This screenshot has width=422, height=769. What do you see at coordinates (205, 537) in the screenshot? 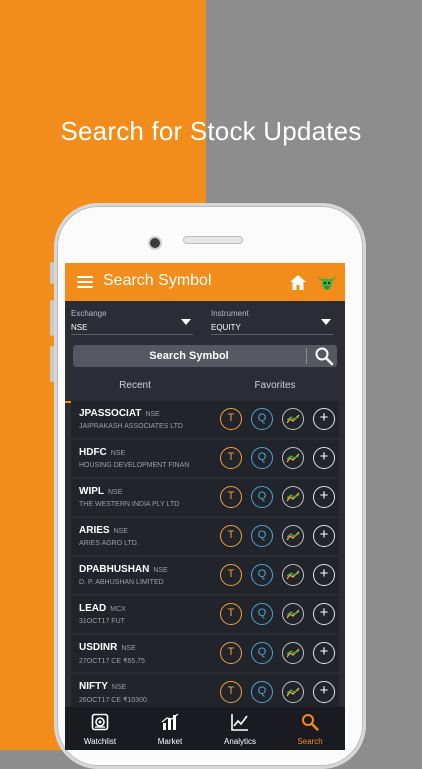
I see `list-item: ARIES NSE ARIES AGRO LTD. T Q +` at bounding box center [205, 537].